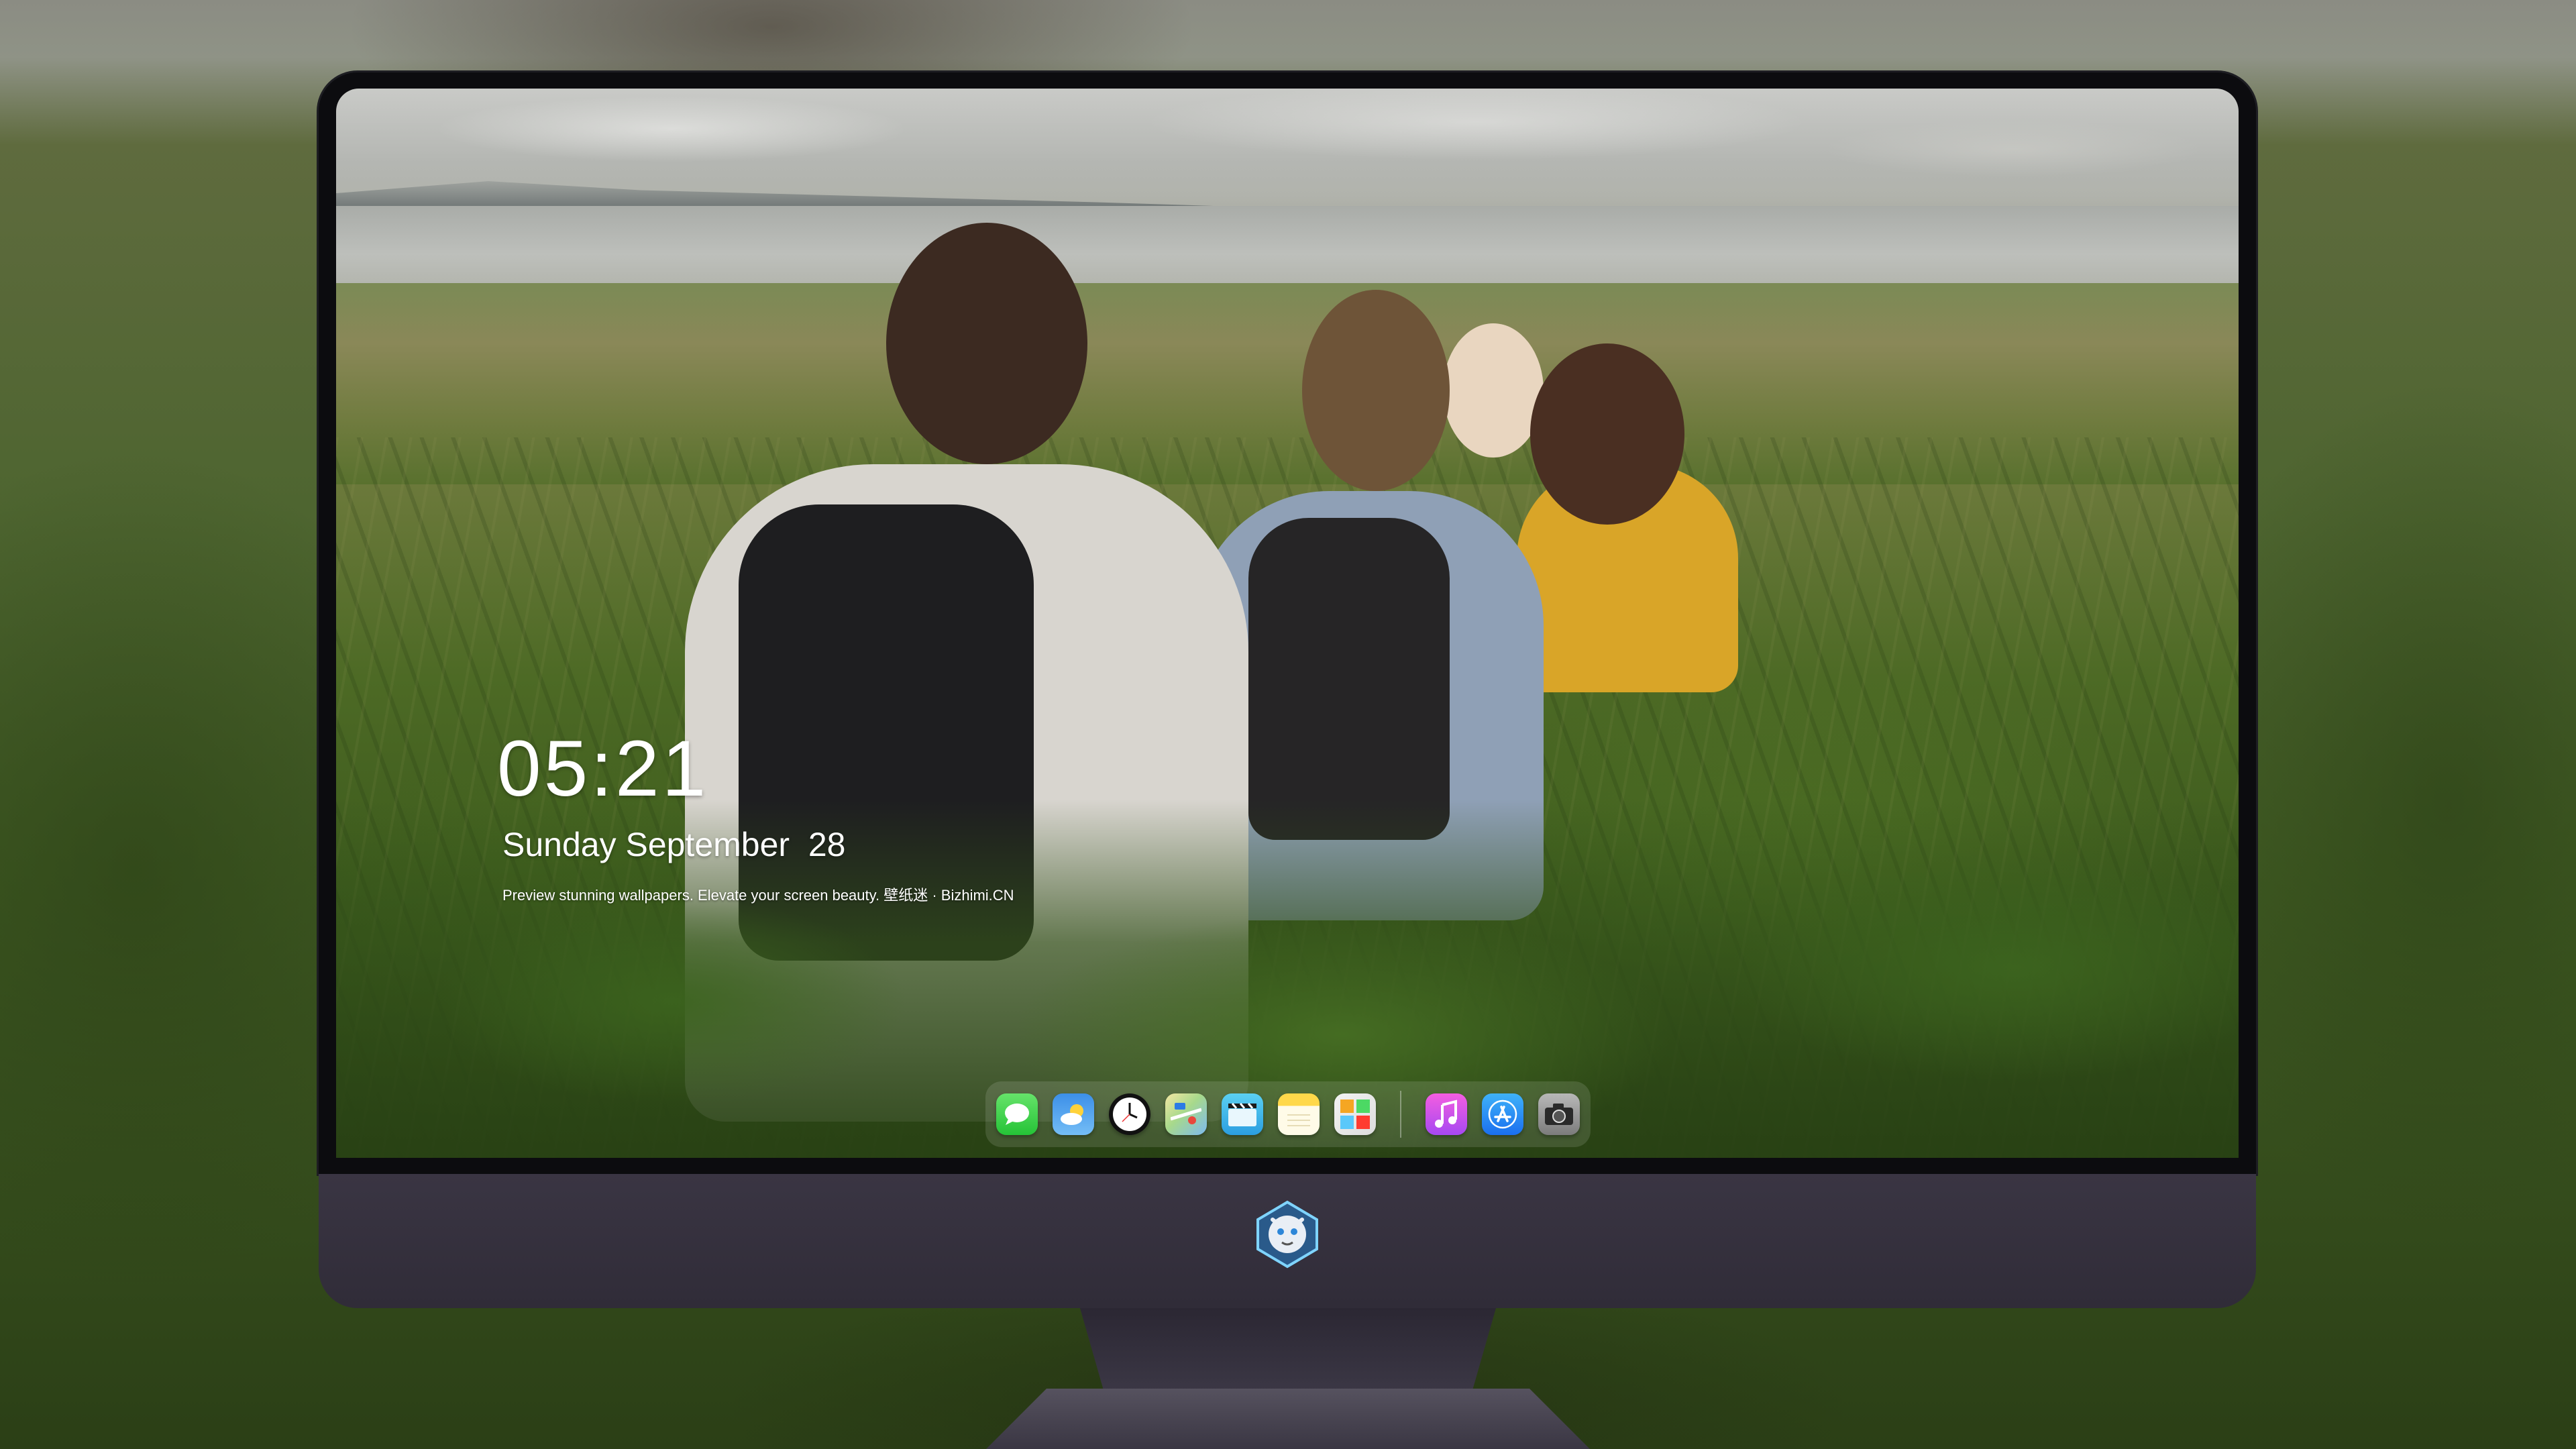 The image size is (2576, 1449). What do you see at coordinates (1502, 1114) in the screenshot?
I see `app-store-icon` at bounding box center [1502, 1114].